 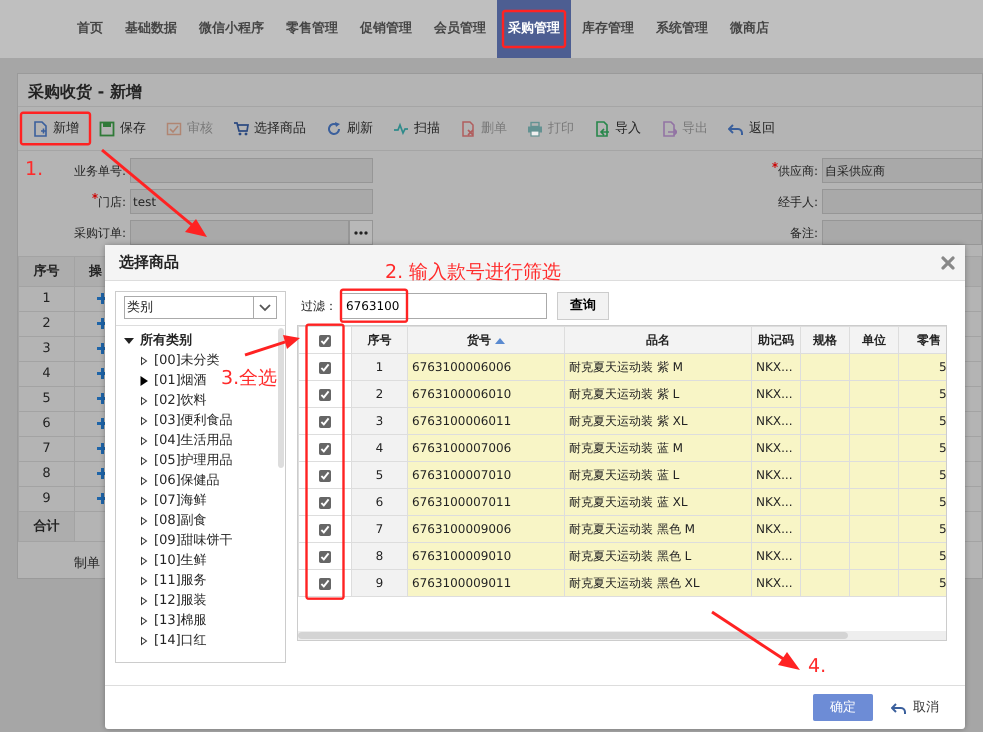 I want to click on toolbar-button: 新增, so click(x=55, y=128).